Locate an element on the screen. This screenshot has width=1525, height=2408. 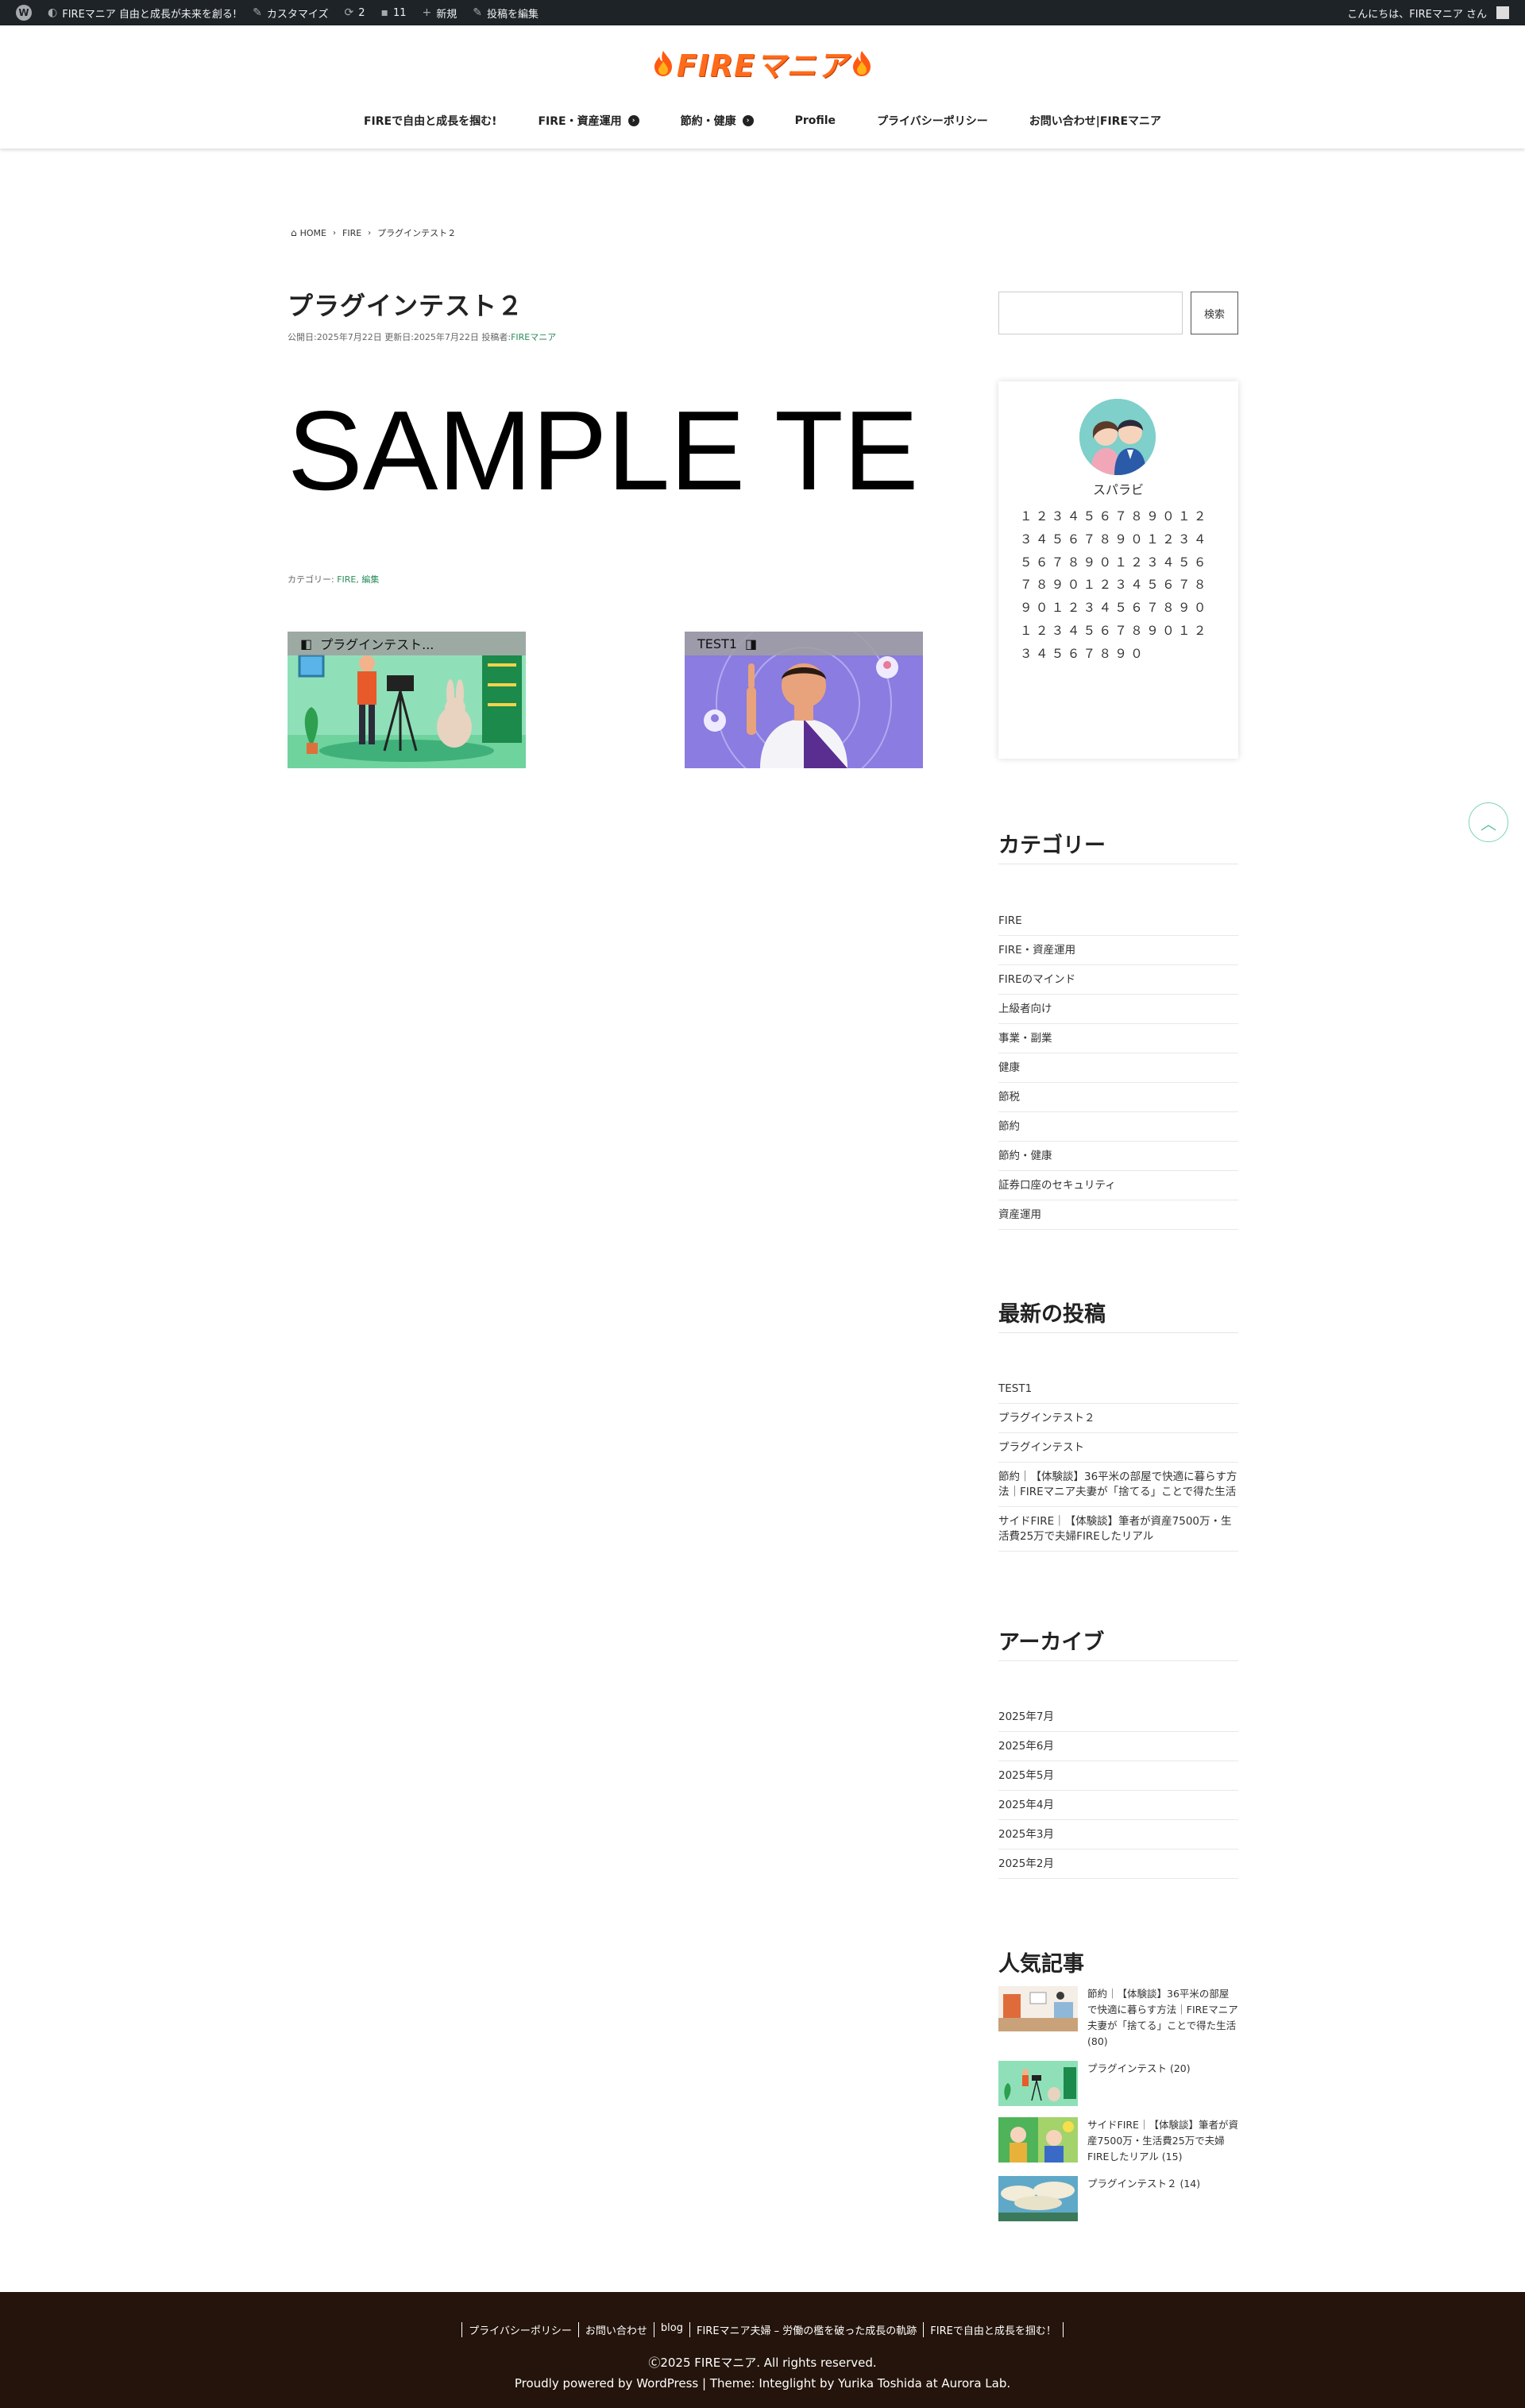
post-category-links: FIRE, 編集 is located at coordinates (358, 579).